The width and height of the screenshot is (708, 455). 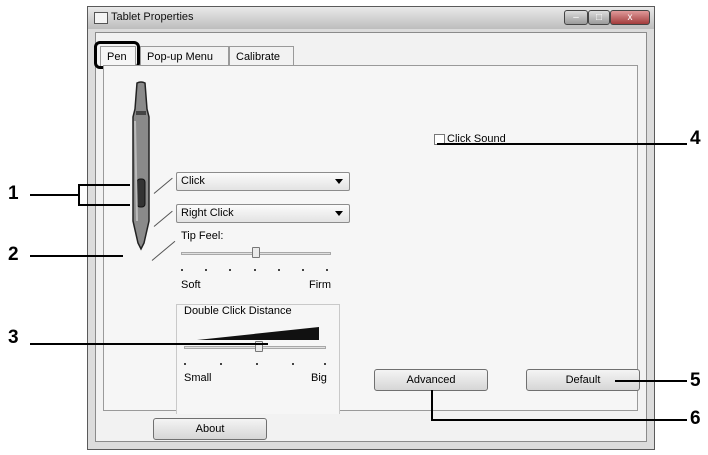 I want to click on callout-1-bracket, so click(x=79, y=195).